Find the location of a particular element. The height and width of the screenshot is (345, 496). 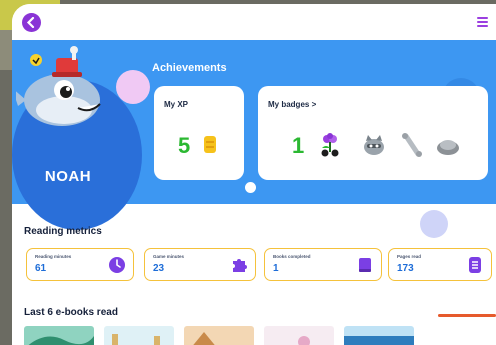

metric-game-minutes: Game minutes 23 is located at coordinates (200, 264).